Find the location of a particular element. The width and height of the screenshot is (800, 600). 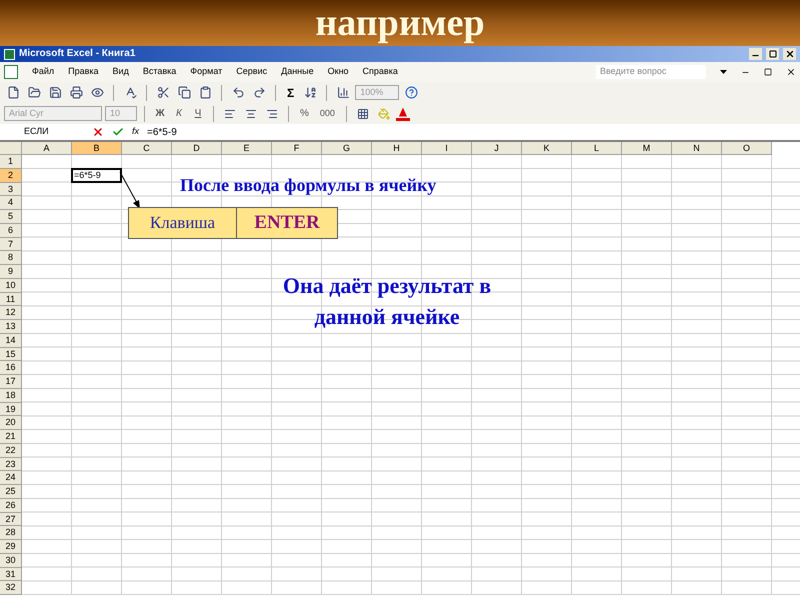

column-header: D is located at coordinates (197, 148).